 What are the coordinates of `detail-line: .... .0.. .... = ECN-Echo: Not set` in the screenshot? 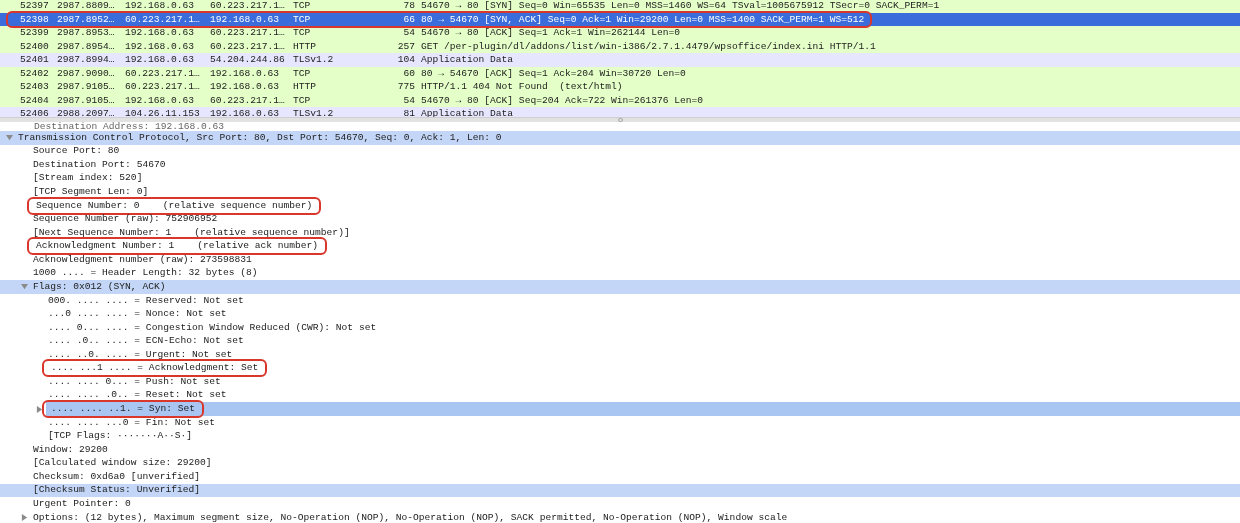 It's located at (146, 341).